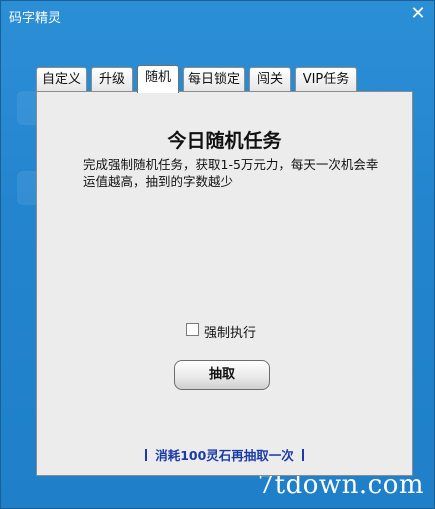 This screenshot has width=435, height=509. I want to click on redraw-link-text: 消耗100灵石再抽取一次, so click(224, 455).